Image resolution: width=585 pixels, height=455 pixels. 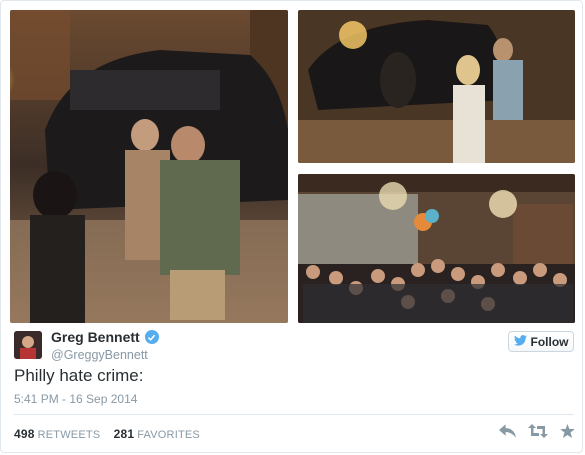 I want to click on retweets-stat: 498 RETWEETS, so click(x=57, y=434).